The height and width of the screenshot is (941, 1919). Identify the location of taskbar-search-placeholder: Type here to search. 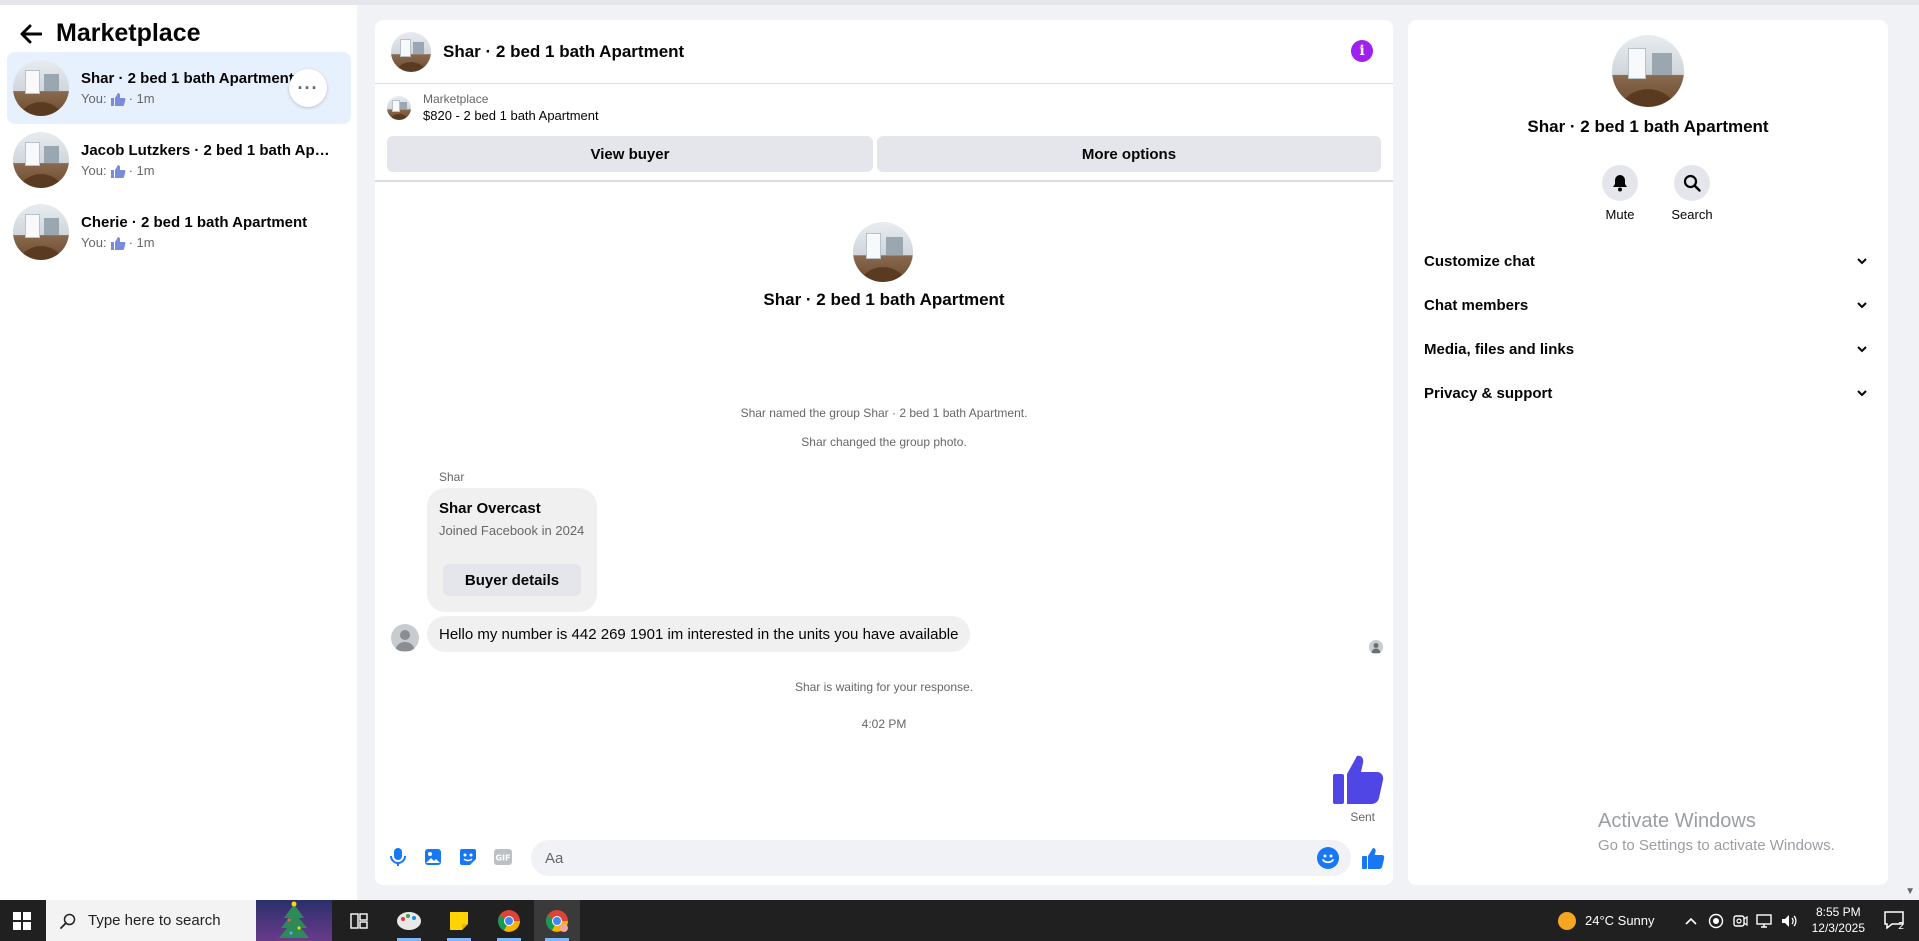
(154, 920).